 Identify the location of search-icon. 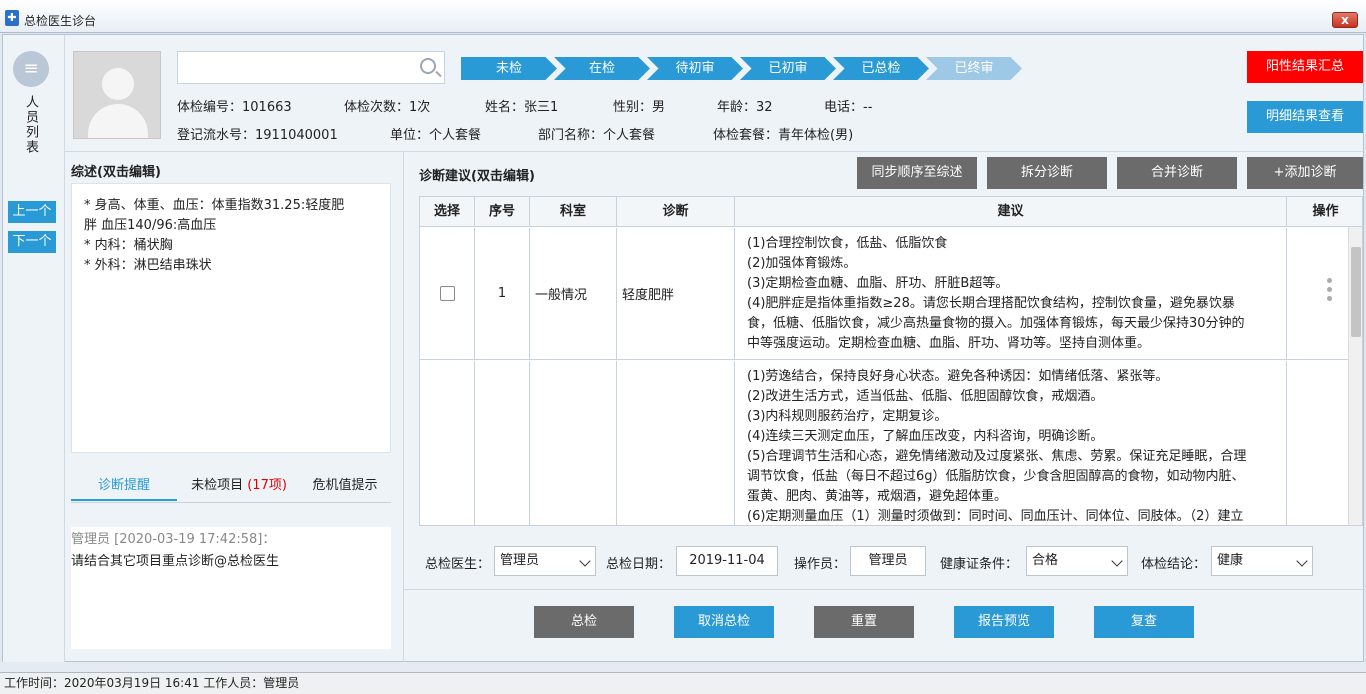
(428, 66).